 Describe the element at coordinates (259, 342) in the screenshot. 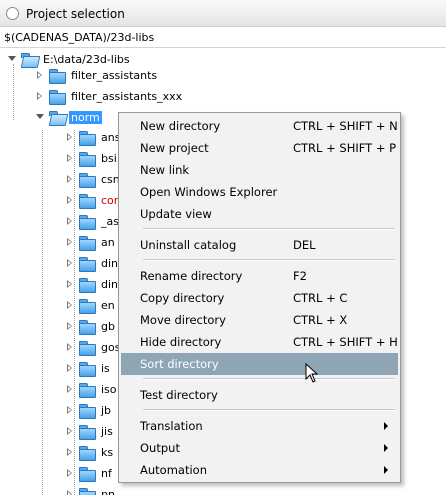

I see `menu-item-hide-directory: Hide directory CTRL + SHIFT + H` at that location.